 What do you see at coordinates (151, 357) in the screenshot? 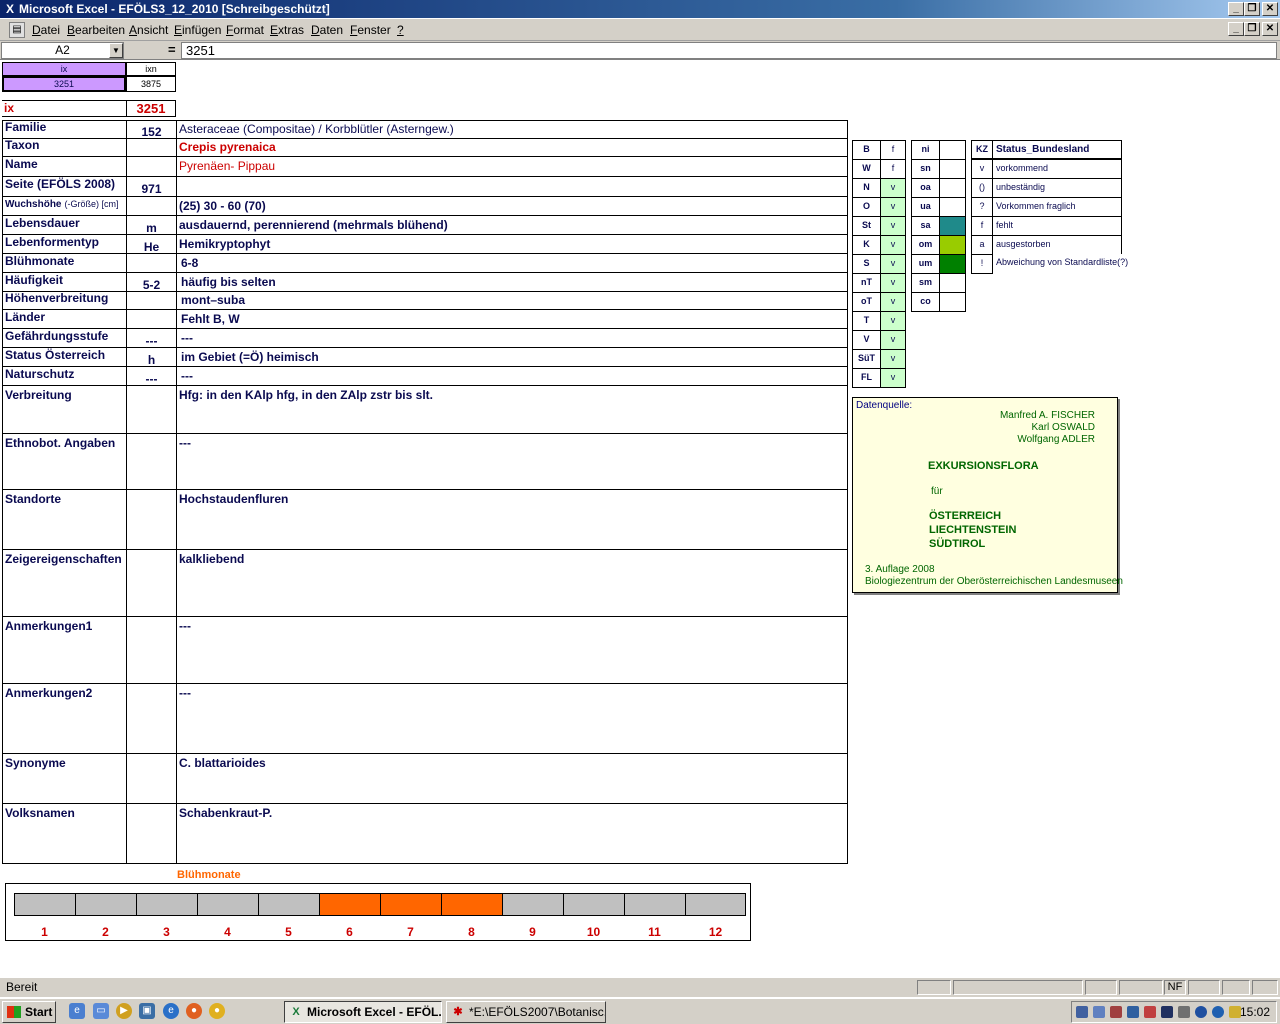
I see `row-code: h` at bounding box center [151, 357].